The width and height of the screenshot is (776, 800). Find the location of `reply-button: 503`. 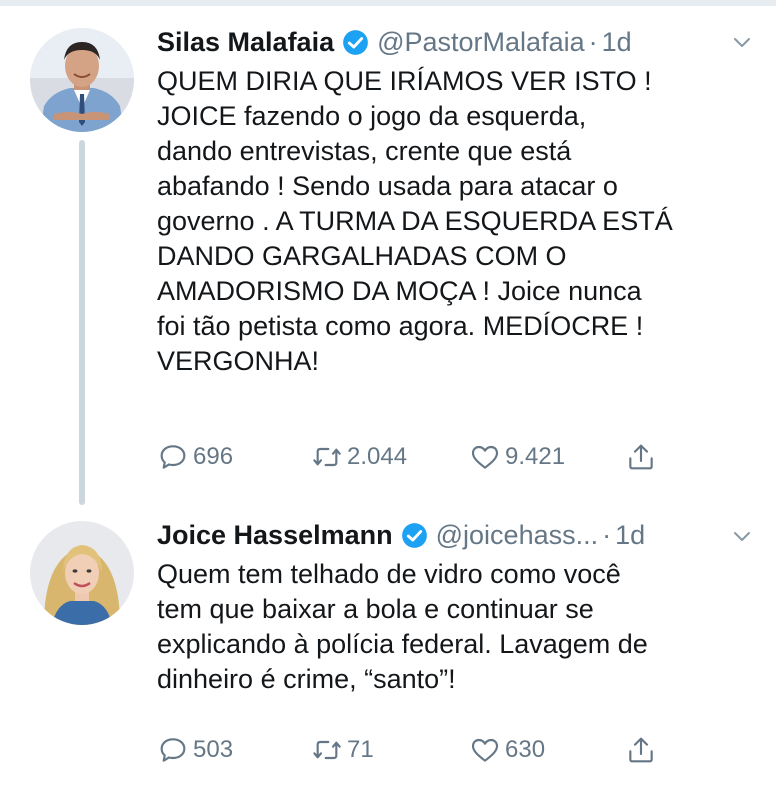

reply-button: 503 is located at coordinates (195, 750).